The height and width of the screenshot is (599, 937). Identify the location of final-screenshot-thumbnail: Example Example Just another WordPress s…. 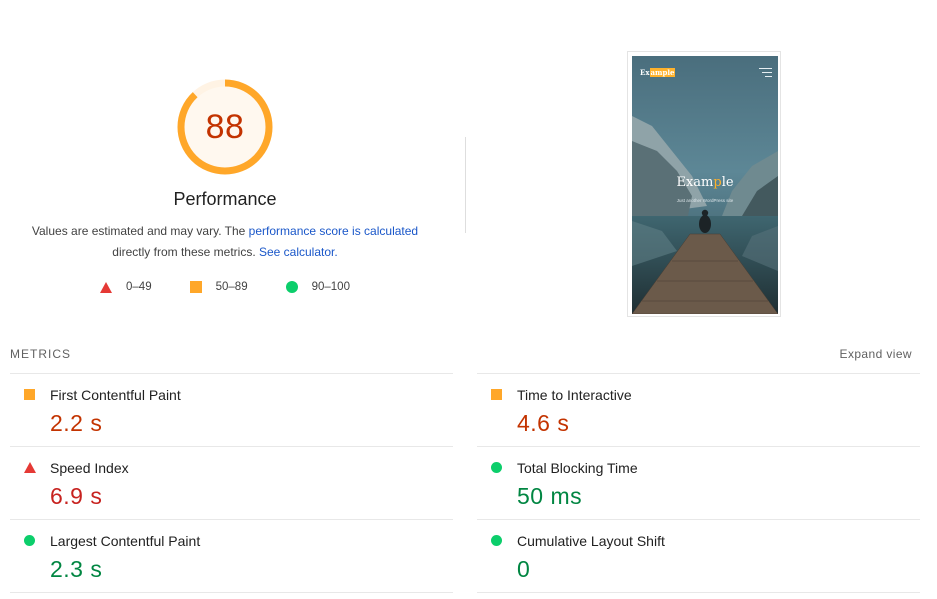
(704, 184).